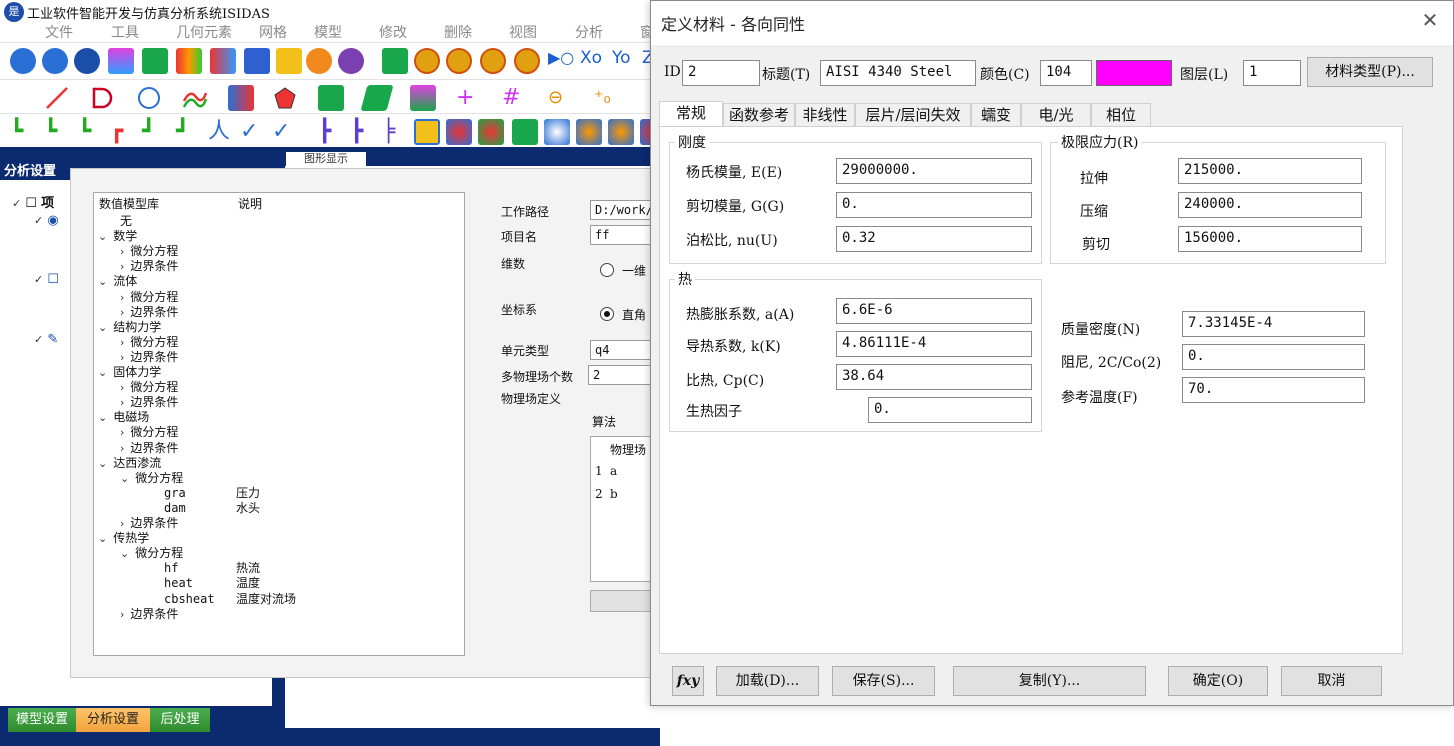  I want to click on element-icon-3: ┗, so click(91, 132).